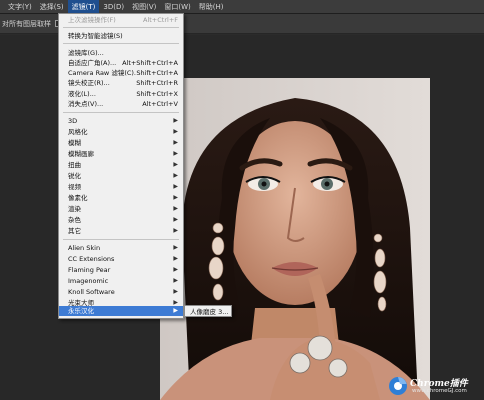 Image resolution: width=484 pixels, height=400 pixels. What do you see at coordinates (121, 281) in the screenshot?
I see `menu-item-imagenomic: Imagenomic ▶` at bounding box center [121, 281].